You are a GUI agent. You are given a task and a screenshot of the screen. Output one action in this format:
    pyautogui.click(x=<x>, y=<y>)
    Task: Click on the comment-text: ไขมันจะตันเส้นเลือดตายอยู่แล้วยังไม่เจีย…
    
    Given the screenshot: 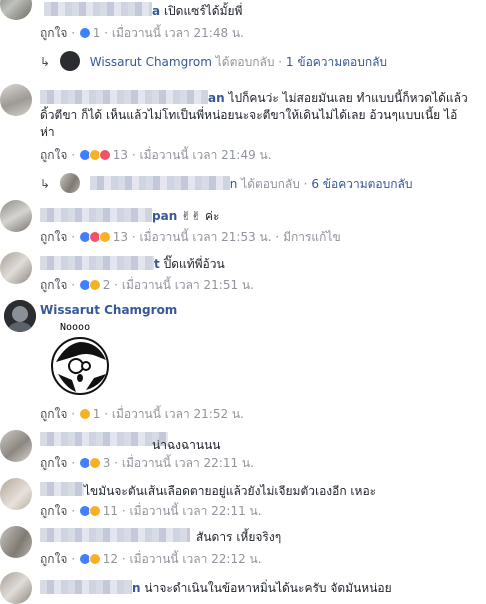 What is the action you would take?
    pyautogui.click(x=230, y=491)
    